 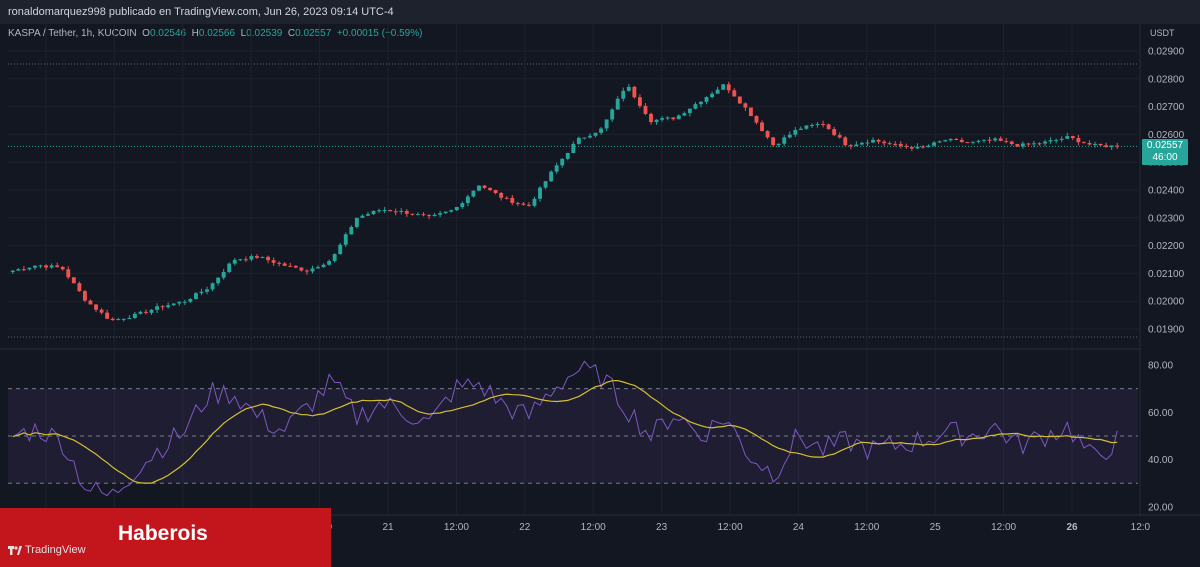 What do you see at coordinates (165, 537) in the screenshot?
I see `brand-banner: Haberois TradingView` at bounding box center [165, 537].